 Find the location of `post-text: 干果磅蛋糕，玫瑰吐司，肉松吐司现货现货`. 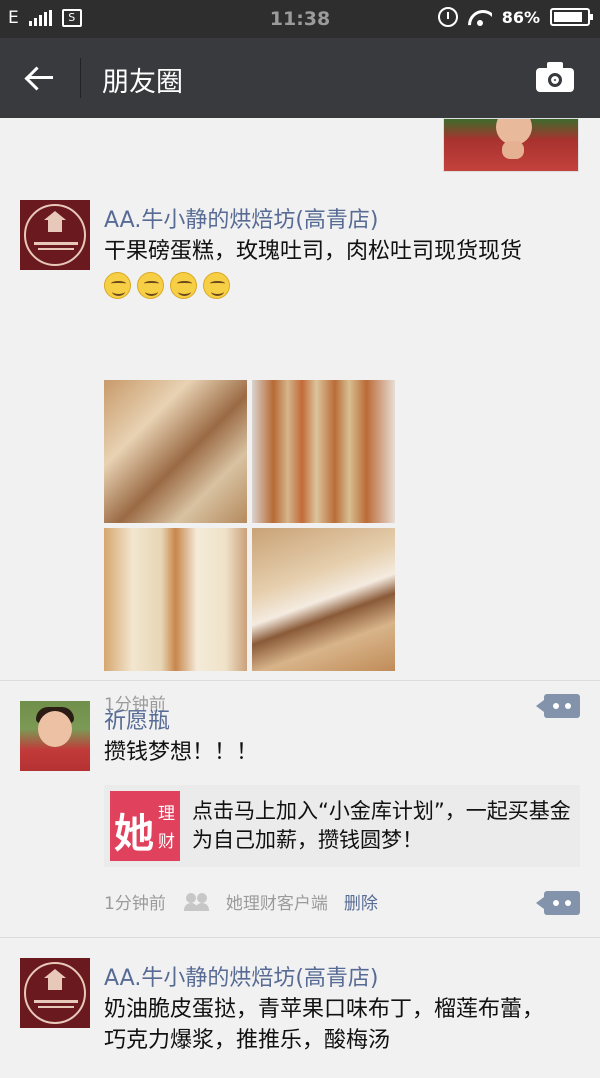

post-text: 干果磅蛋糕，玫瑰吐司，肉松吐司现货现货 is located at coordinates (344, 268).